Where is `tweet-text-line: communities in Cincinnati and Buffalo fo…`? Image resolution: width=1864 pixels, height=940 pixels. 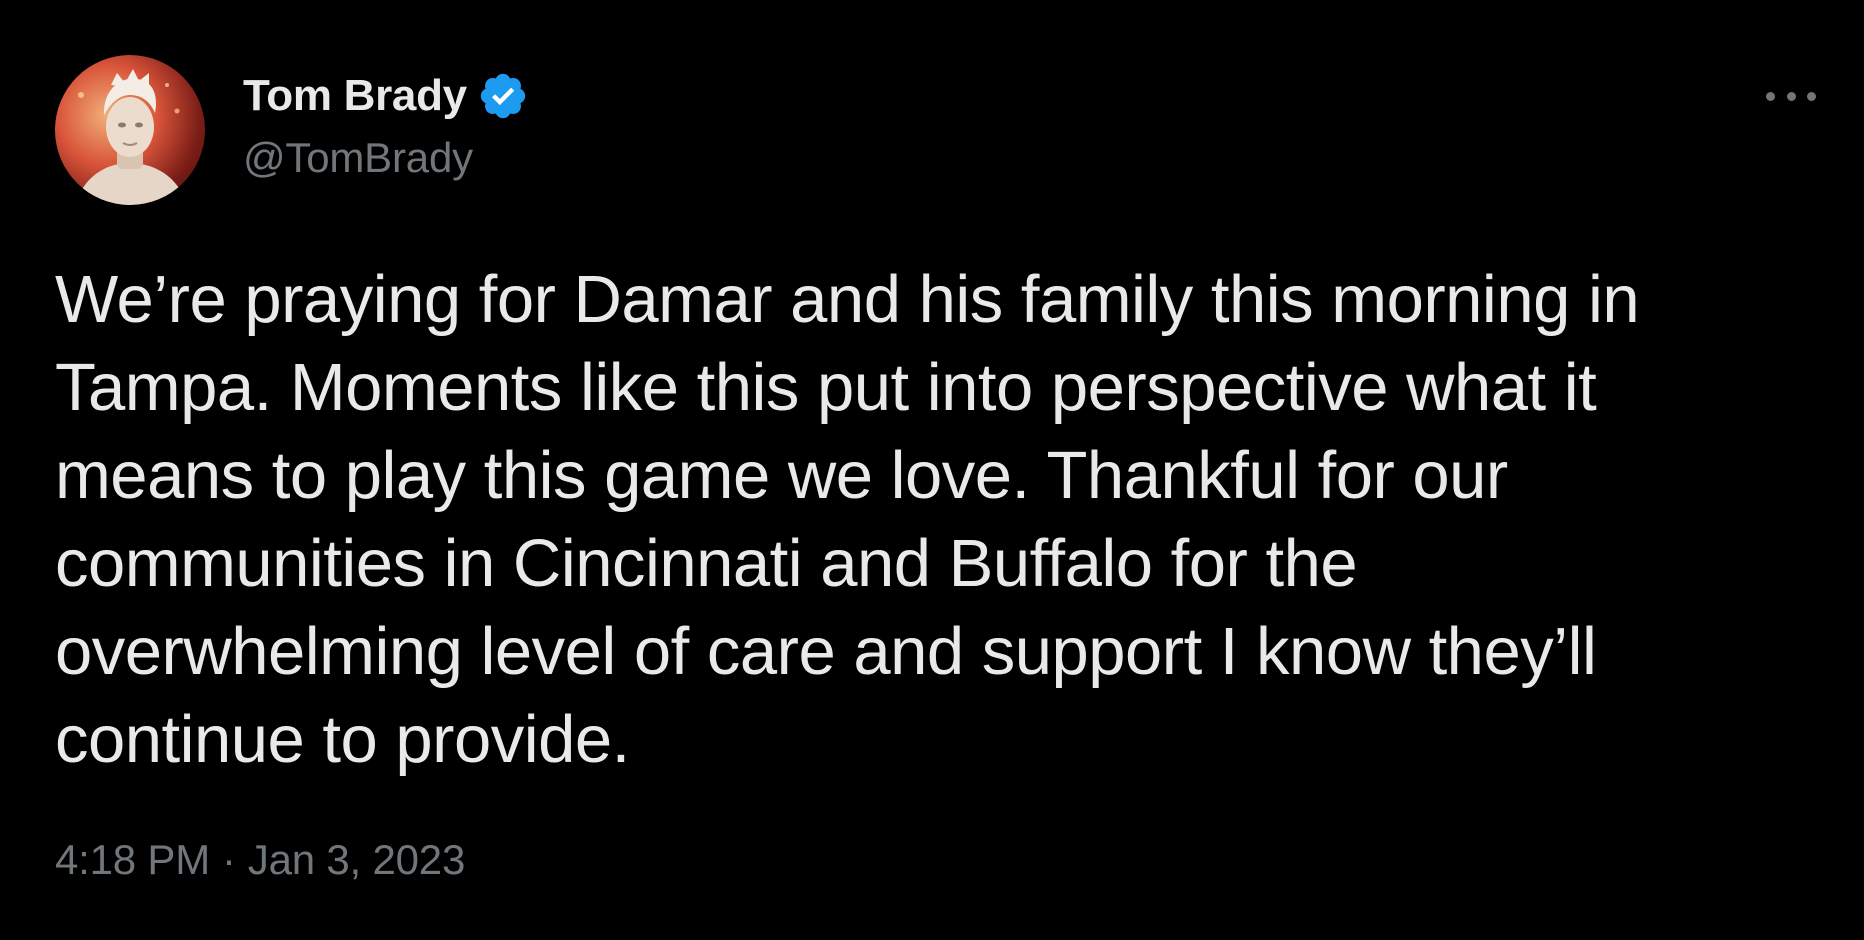
tweet-text-line: communities in Cincinnati and Buffalo fo… is located at coordinates (706, 563).